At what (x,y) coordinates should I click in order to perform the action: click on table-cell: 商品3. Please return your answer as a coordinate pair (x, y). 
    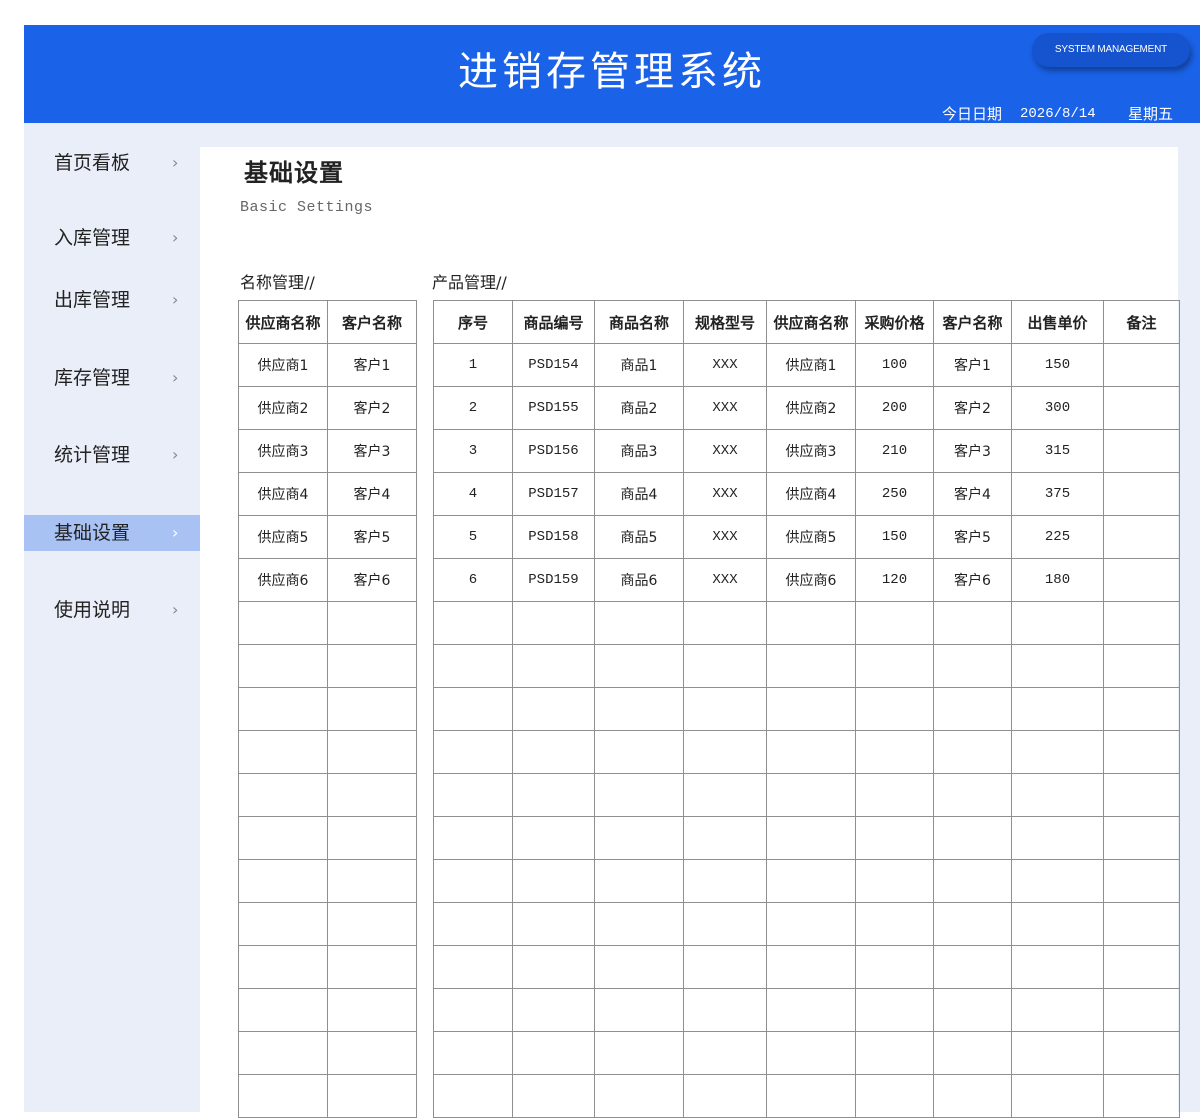
    Looking at the image, I should click on (639, 451).